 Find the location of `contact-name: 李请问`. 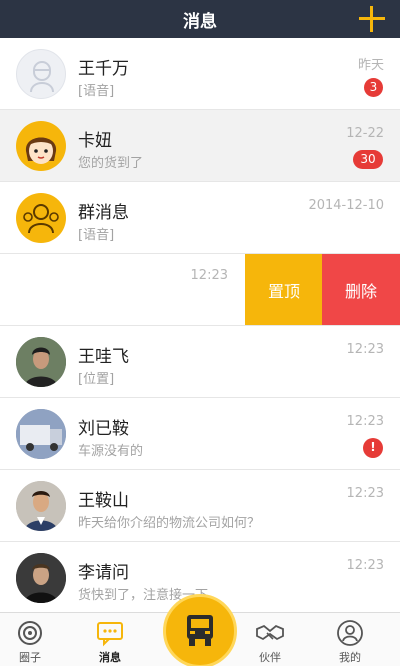

contact-name: 李请问 is located at coordinates (103, 573).